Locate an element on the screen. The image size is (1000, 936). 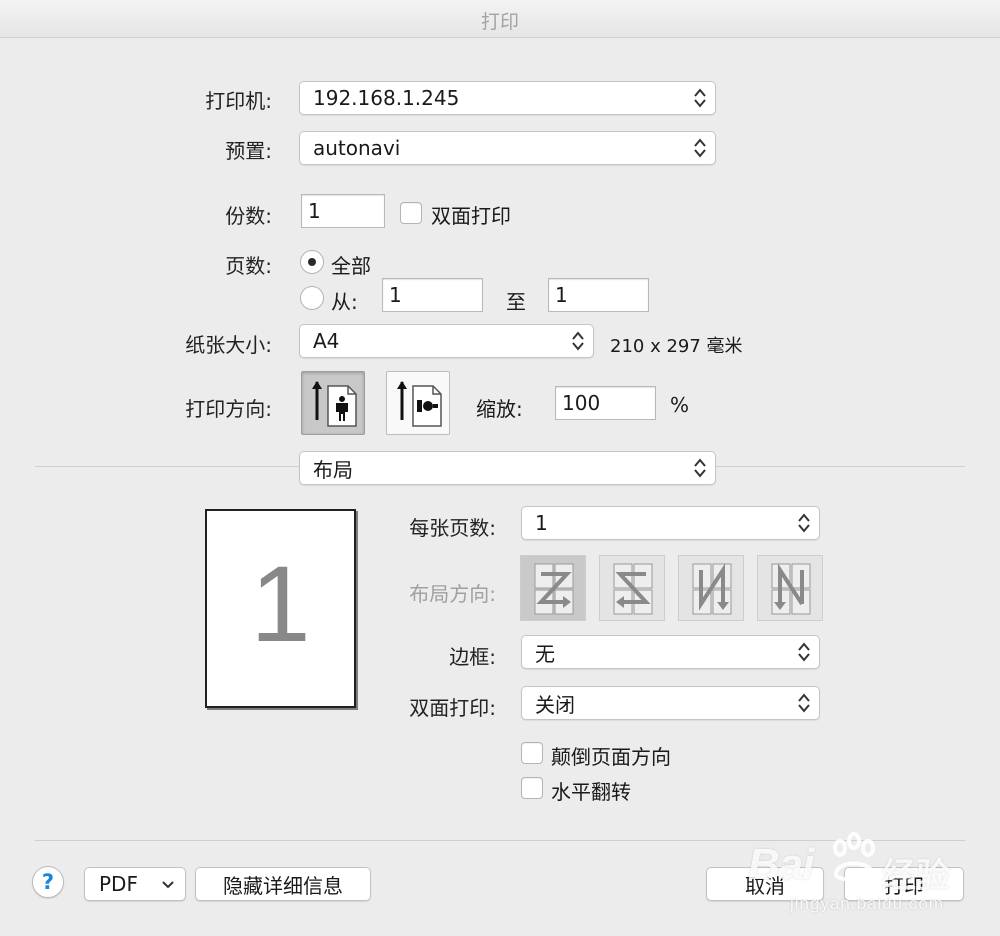
pages-to-value: 1 is located at coordinates (561, 295).